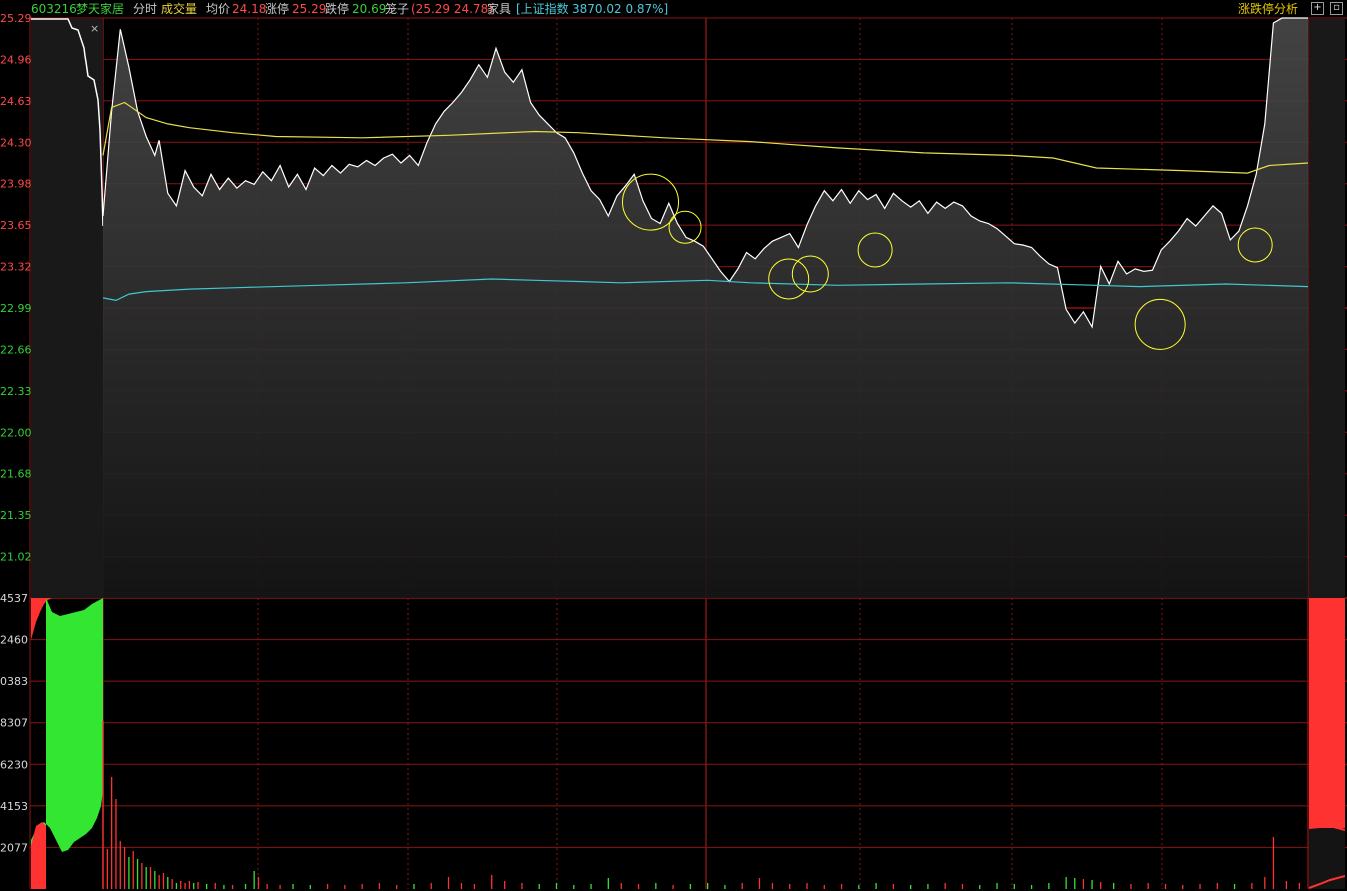 The height and width of the screenshot is (891, 1347). Describe the element at coordinates (16, 18) in the screenshot. I see `price-axis-tick: 25.29` at that location.